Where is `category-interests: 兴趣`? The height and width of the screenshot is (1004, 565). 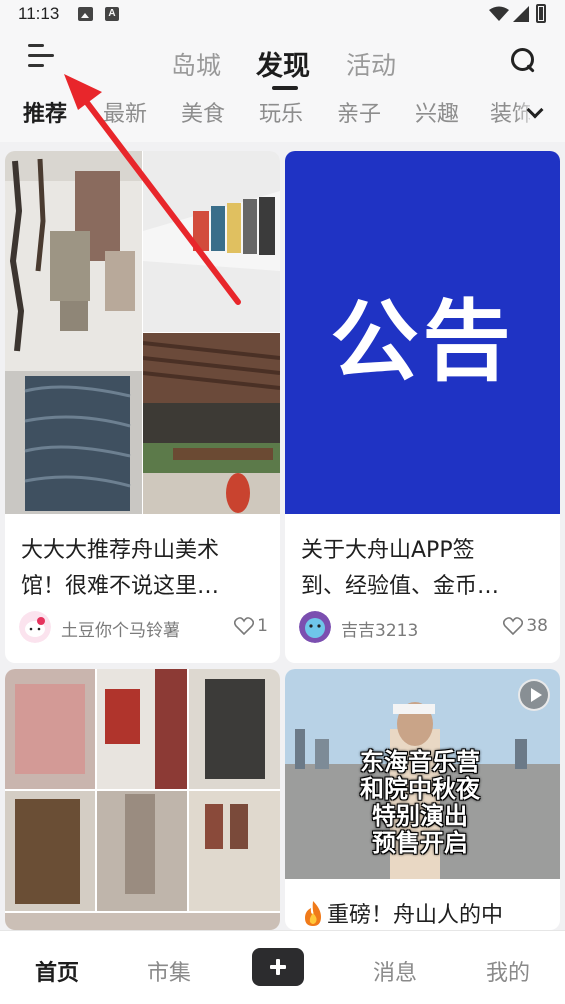
category-interests: 兴趣 is located at coordinates (437, 112).